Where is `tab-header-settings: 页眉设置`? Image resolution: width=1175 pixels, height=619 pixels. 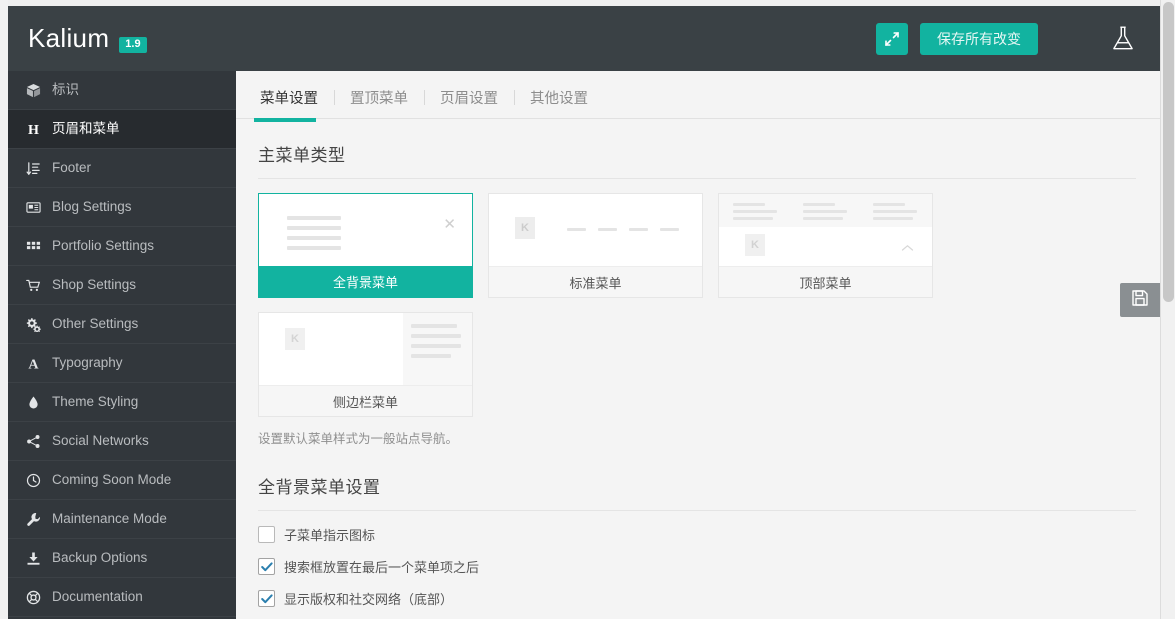 tab-header-settings: 页眉设置 is located at coordinates (469, 104).